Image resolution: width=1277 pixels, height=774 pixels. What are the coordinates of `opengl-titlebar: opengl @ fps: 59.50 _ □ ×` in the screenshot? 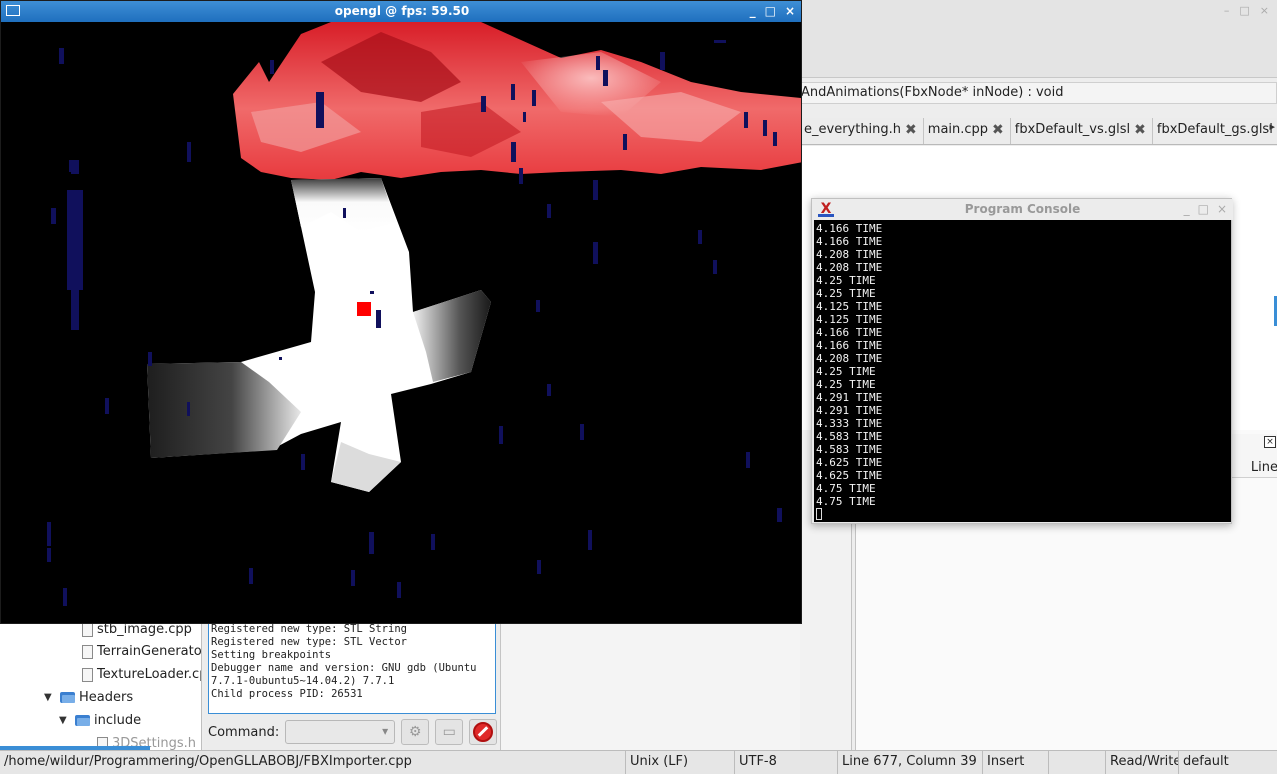 It's located at (401, 11).